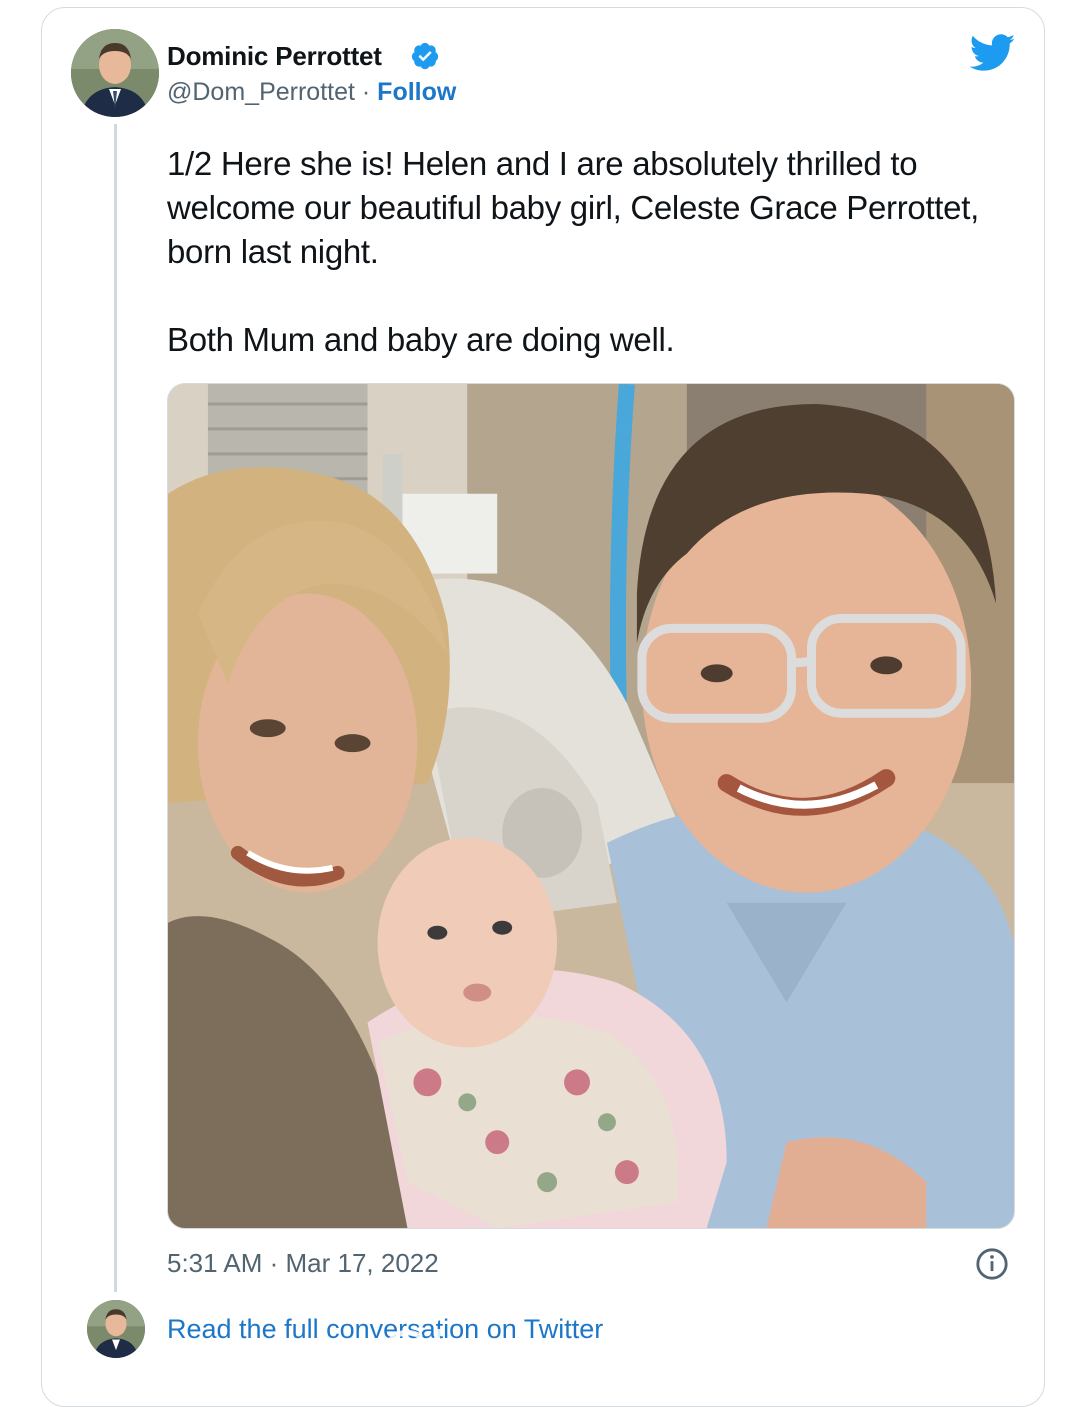  Describe the element at coordinates (385, 1329) in the screenshot. I see `read-full-conversation-link: Read the full conversation on Twitter` at that location.